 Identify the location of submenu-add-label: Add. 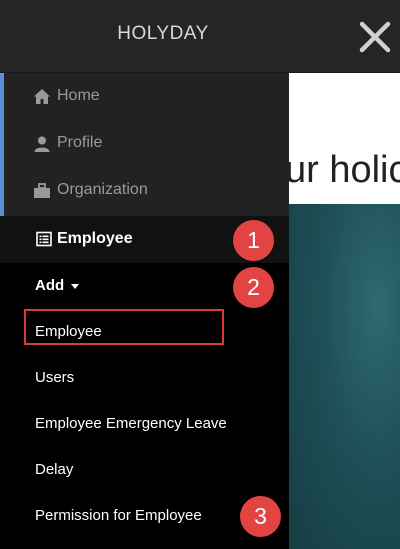
(50, 285).